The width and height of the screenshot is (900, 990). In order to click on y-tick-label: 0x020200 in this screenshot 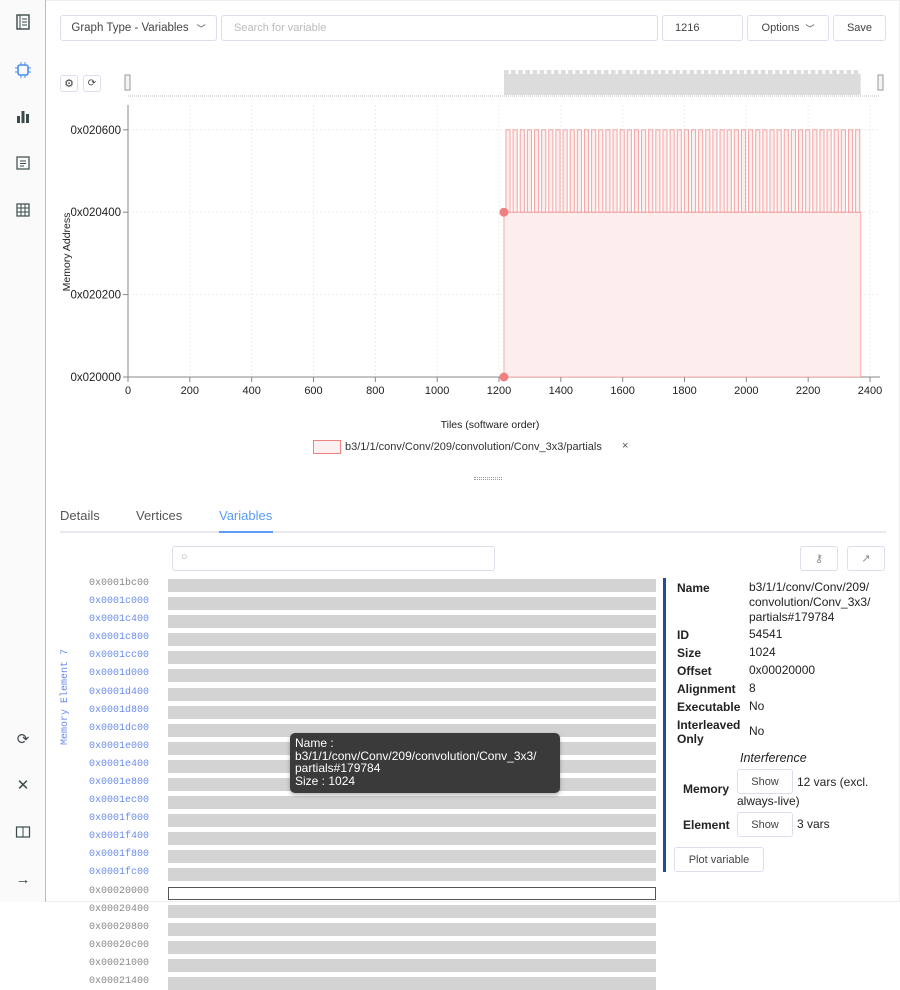, I will do `click(95, 296)`.